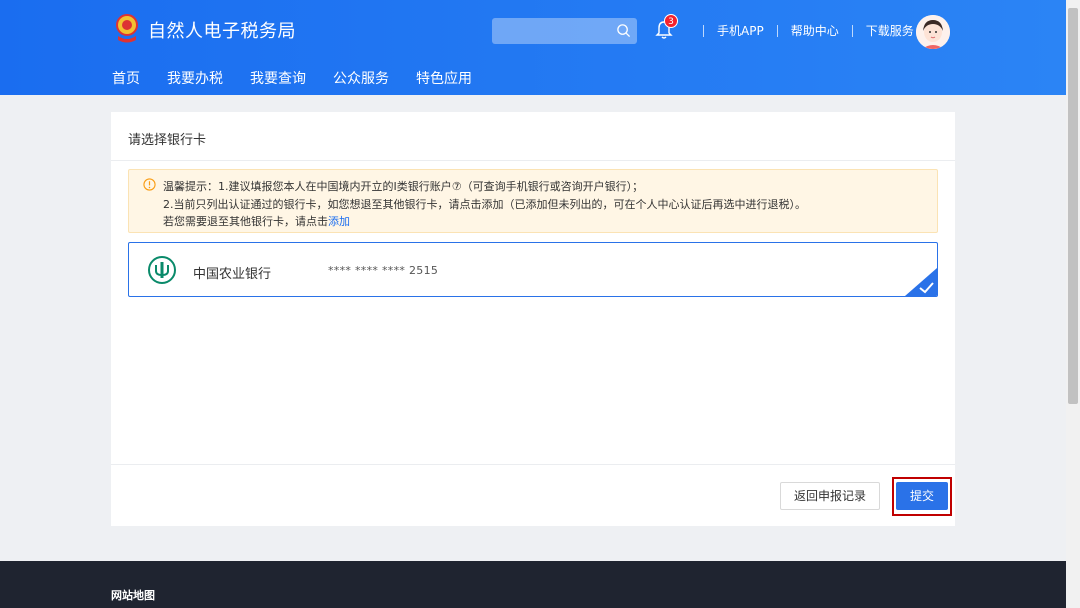 This screenshot has width=1080, height=608. Describe the element at coordinates (921, 282) in the screenshot. I see `selected-check-icon` at that location.